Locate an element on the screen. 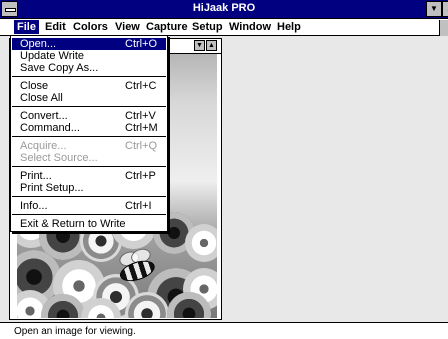  menu-item-acquire: Acquire... Ctrl+Q is located at coordinates (89, 146).